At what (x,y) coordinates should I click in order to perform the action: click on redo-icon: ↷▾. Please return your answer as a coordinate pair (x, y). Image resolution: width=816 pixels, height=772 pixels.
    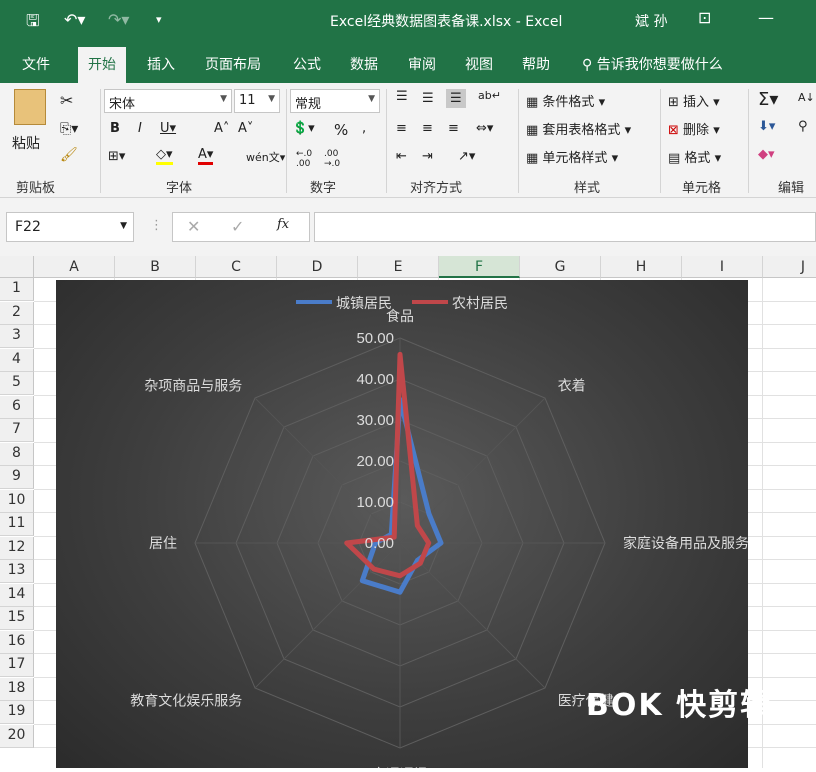
    Looking at the image, I should click on (118, 19).